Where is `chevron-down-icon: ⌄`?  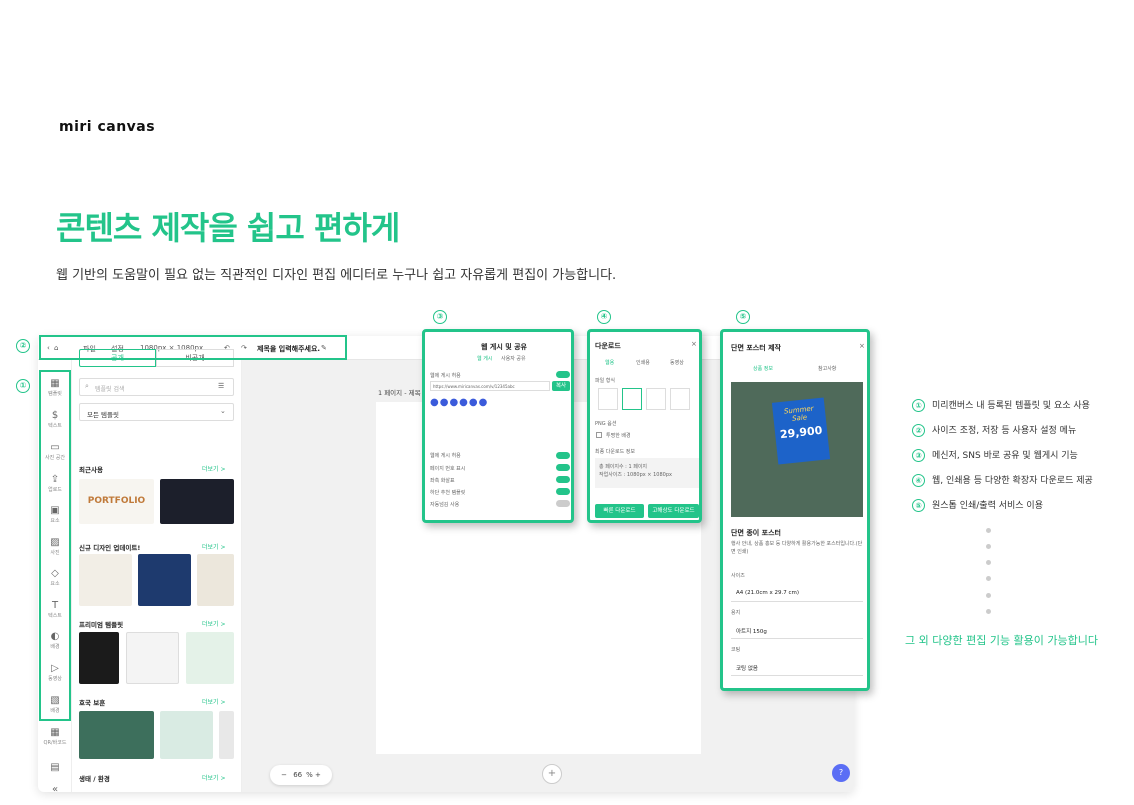 chevron-down-icon: ⌄ is located at coordinates (223, 411).